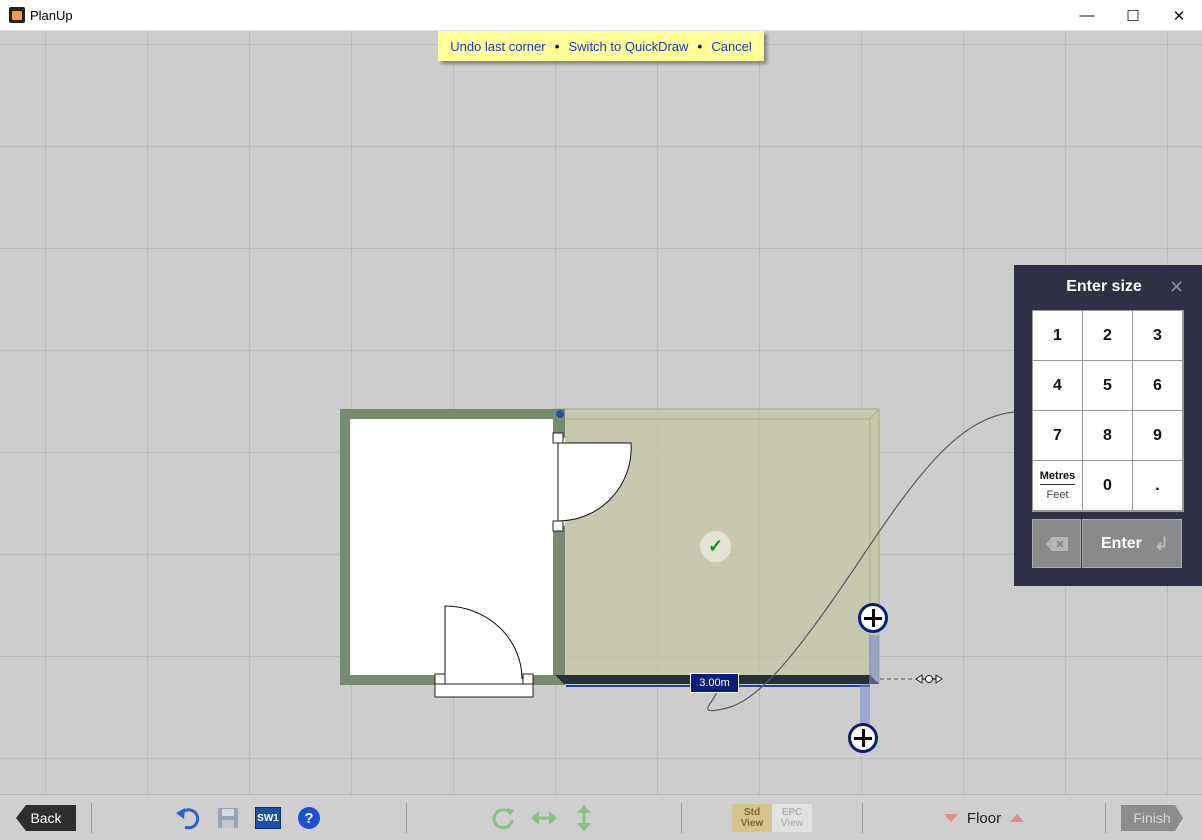 This screenshot has height=840, width=1202. I want to click on std-view-label-line1: Std, so click(752, 812).